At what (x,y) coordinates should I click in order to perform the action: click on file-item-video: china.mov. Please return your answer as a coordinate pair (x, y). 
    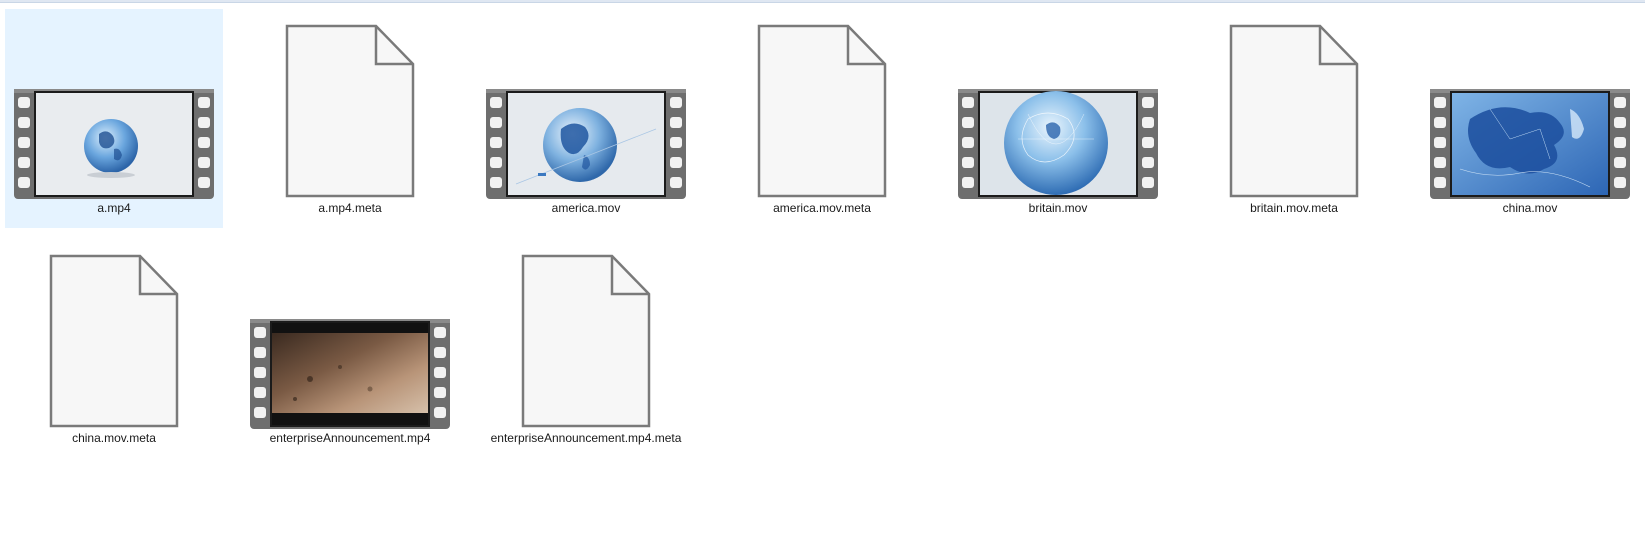
    Looking at the image, I should click on (1530, 118).